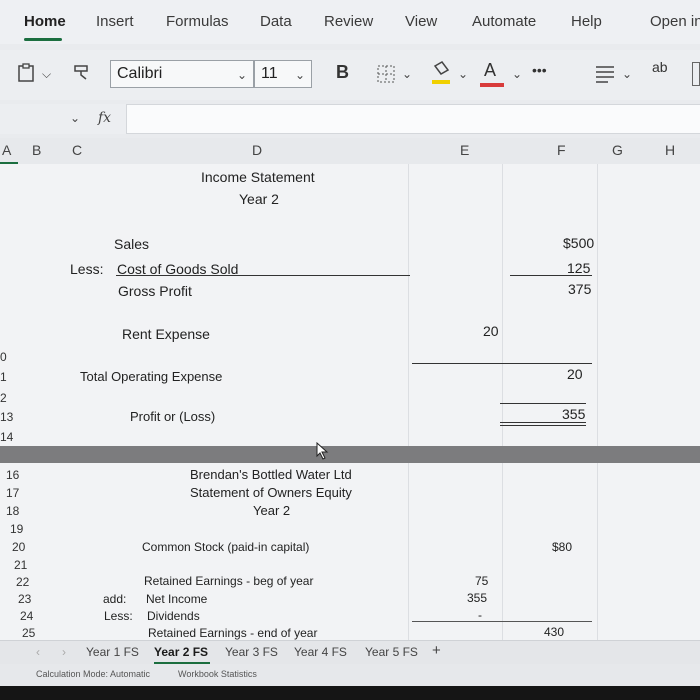 This screenshot has height=700, width=700. I want to click on sales-value: $500, so click(578, 243).